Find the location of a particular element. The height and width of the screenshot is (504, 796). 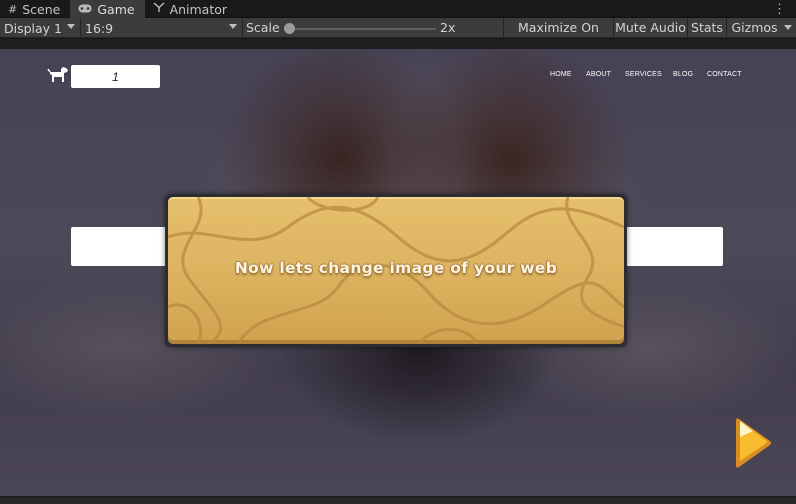

scale-value: 2x is located at coordinates (448, 27).